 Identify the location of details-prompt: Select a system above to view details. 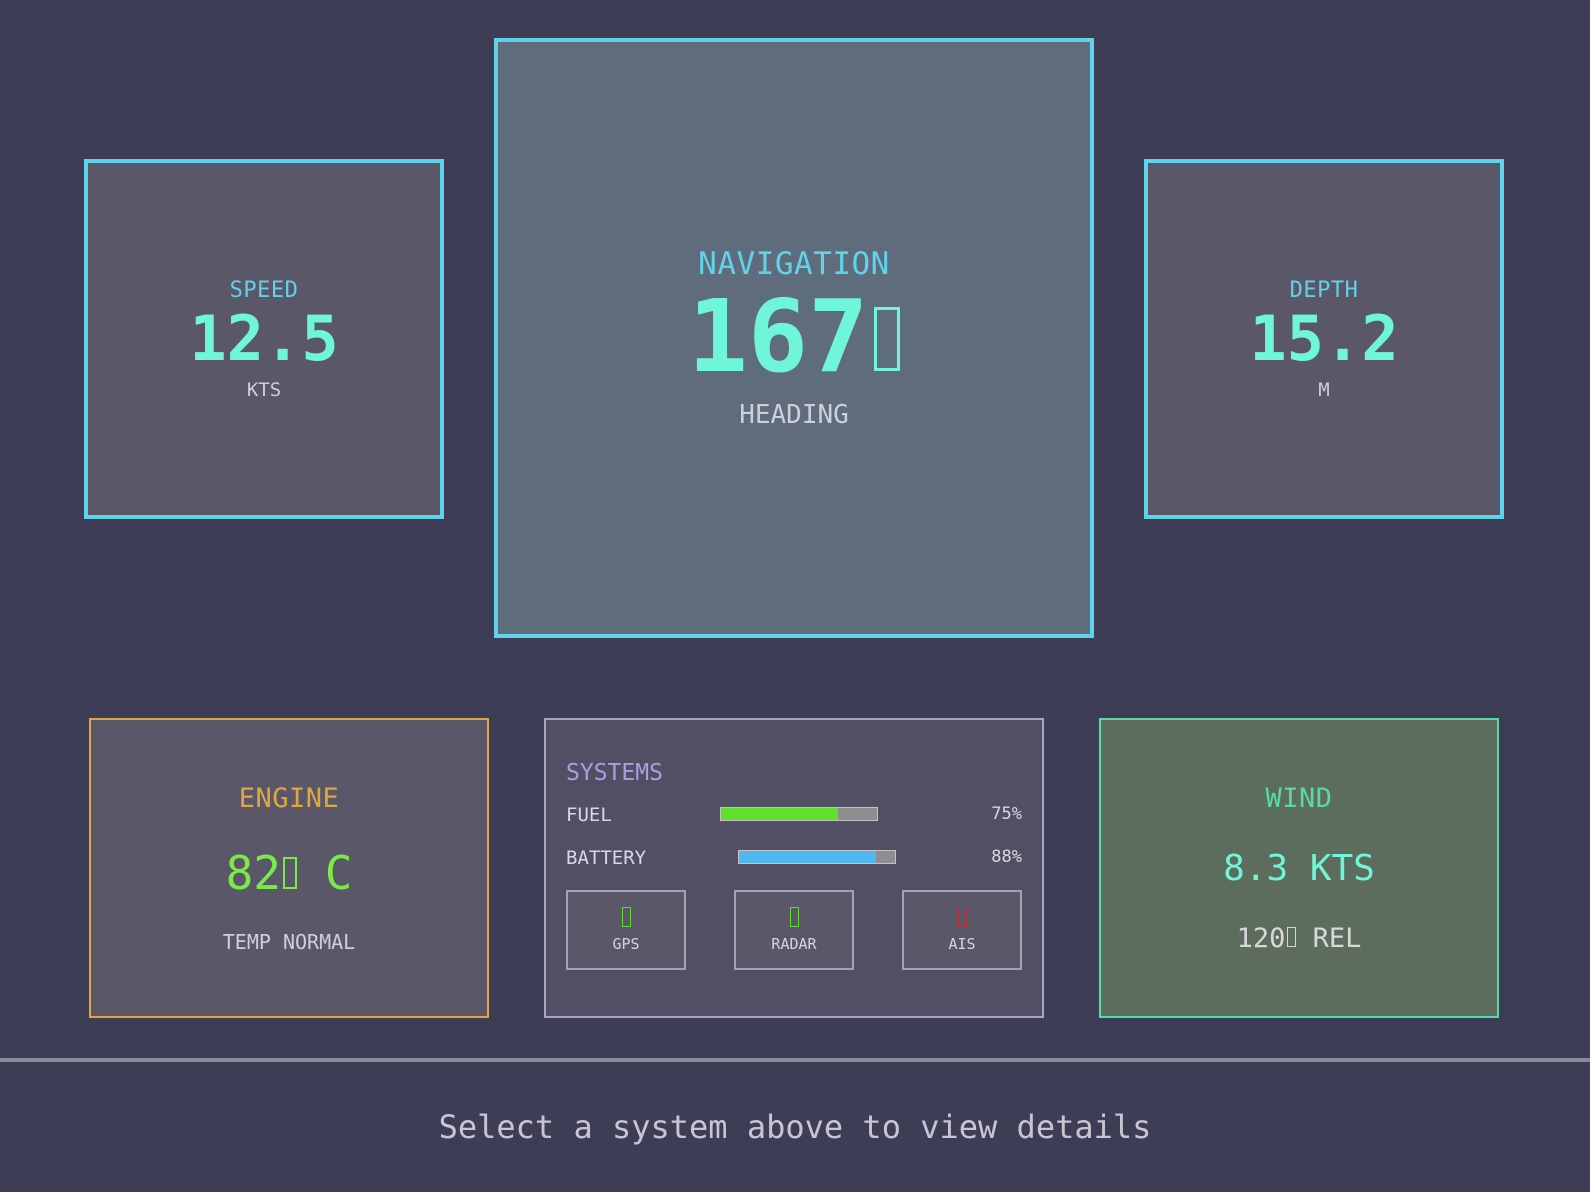
(795, 1127).